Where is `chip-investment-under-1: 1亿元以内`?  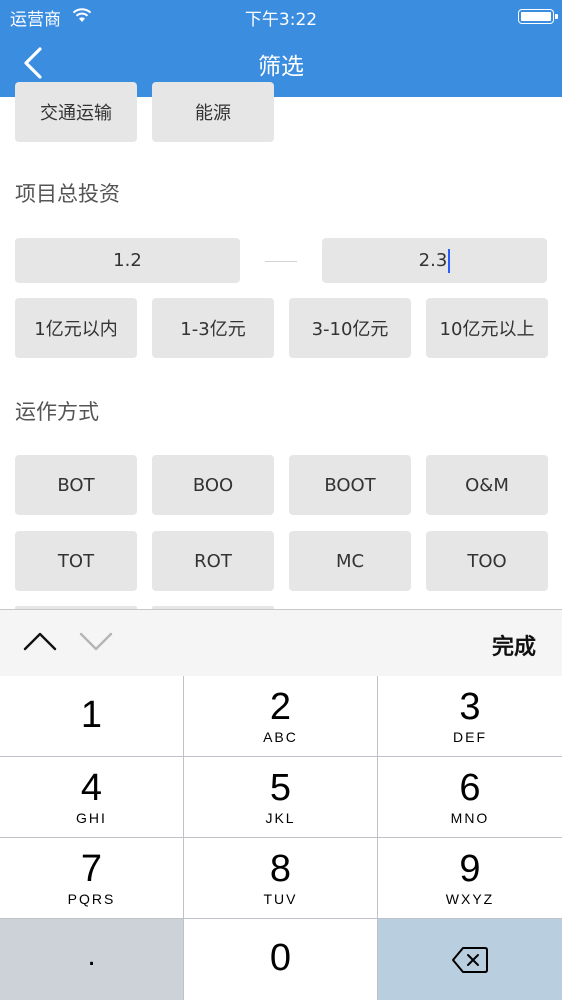 chip-investment-under-1: 1亿元以内 is located at coordinates (76, 328).